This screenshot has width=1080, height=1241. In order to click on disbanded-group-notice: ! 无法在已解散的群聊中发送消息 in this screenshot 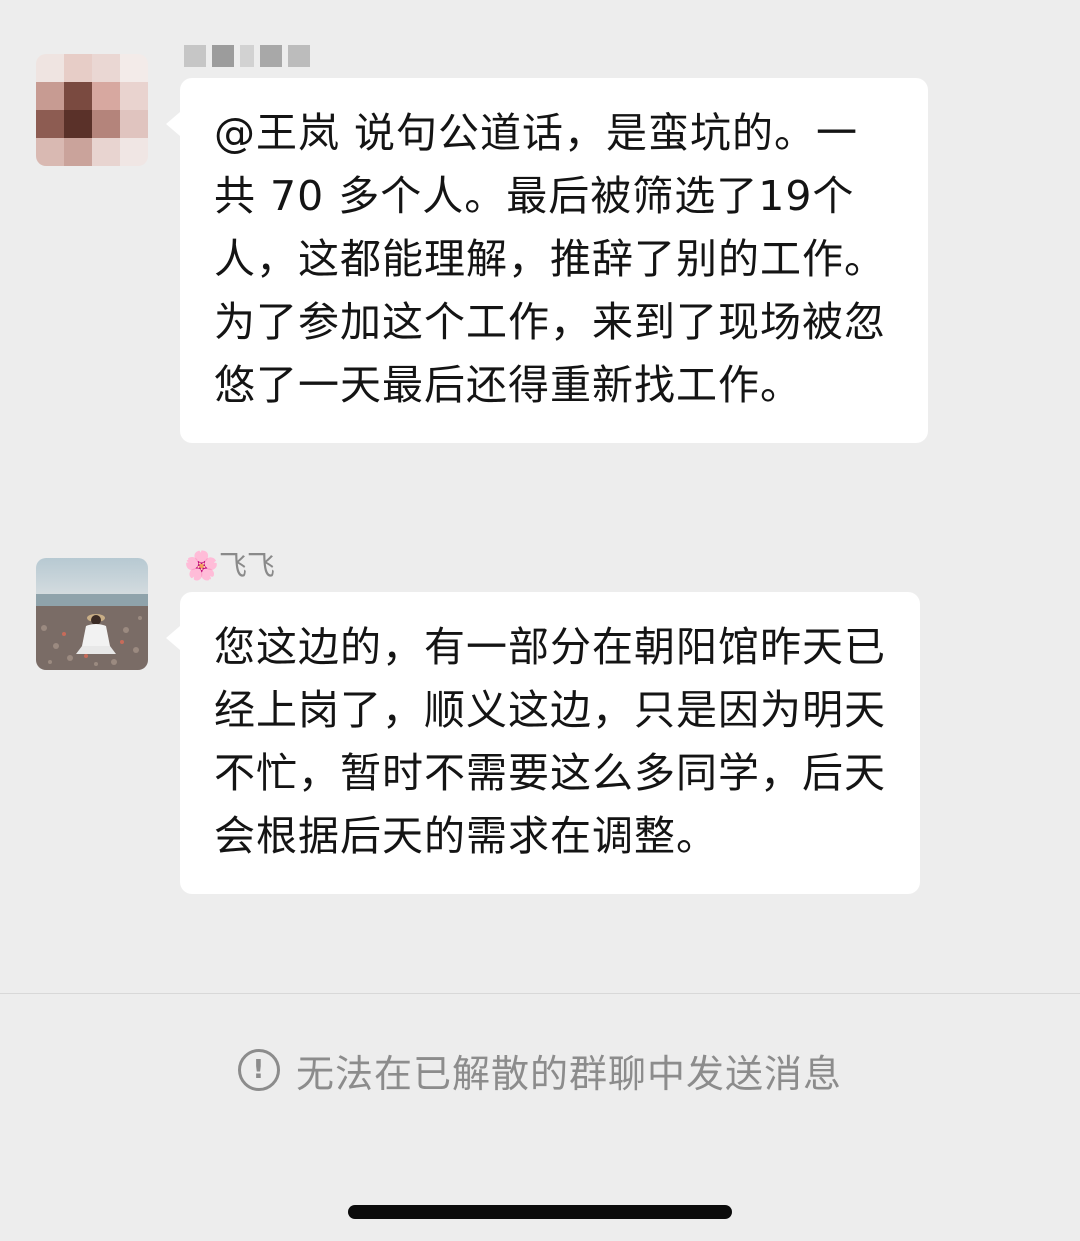, I will do `click(540, 1070)`.